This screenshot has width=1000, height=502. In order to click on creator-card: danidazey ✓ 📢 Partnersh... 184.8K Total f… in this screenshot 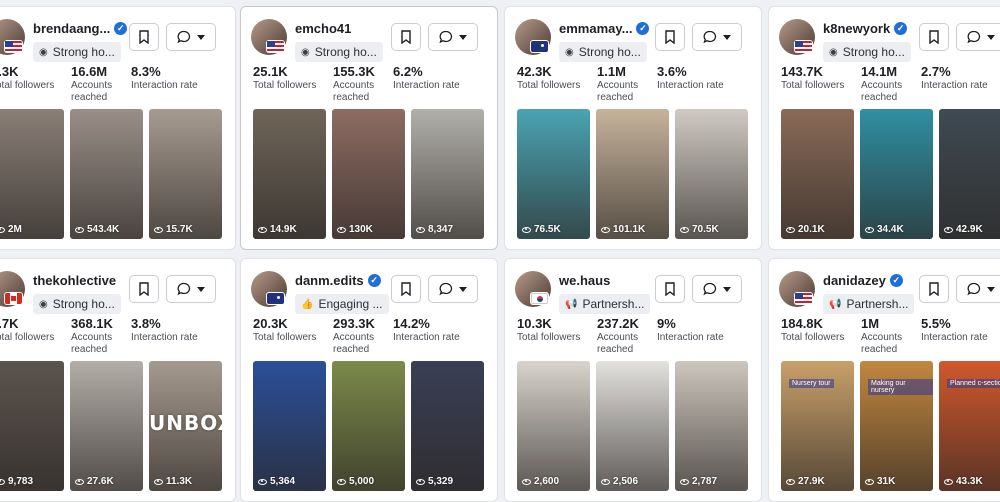, I will do `click(884, 380)`.